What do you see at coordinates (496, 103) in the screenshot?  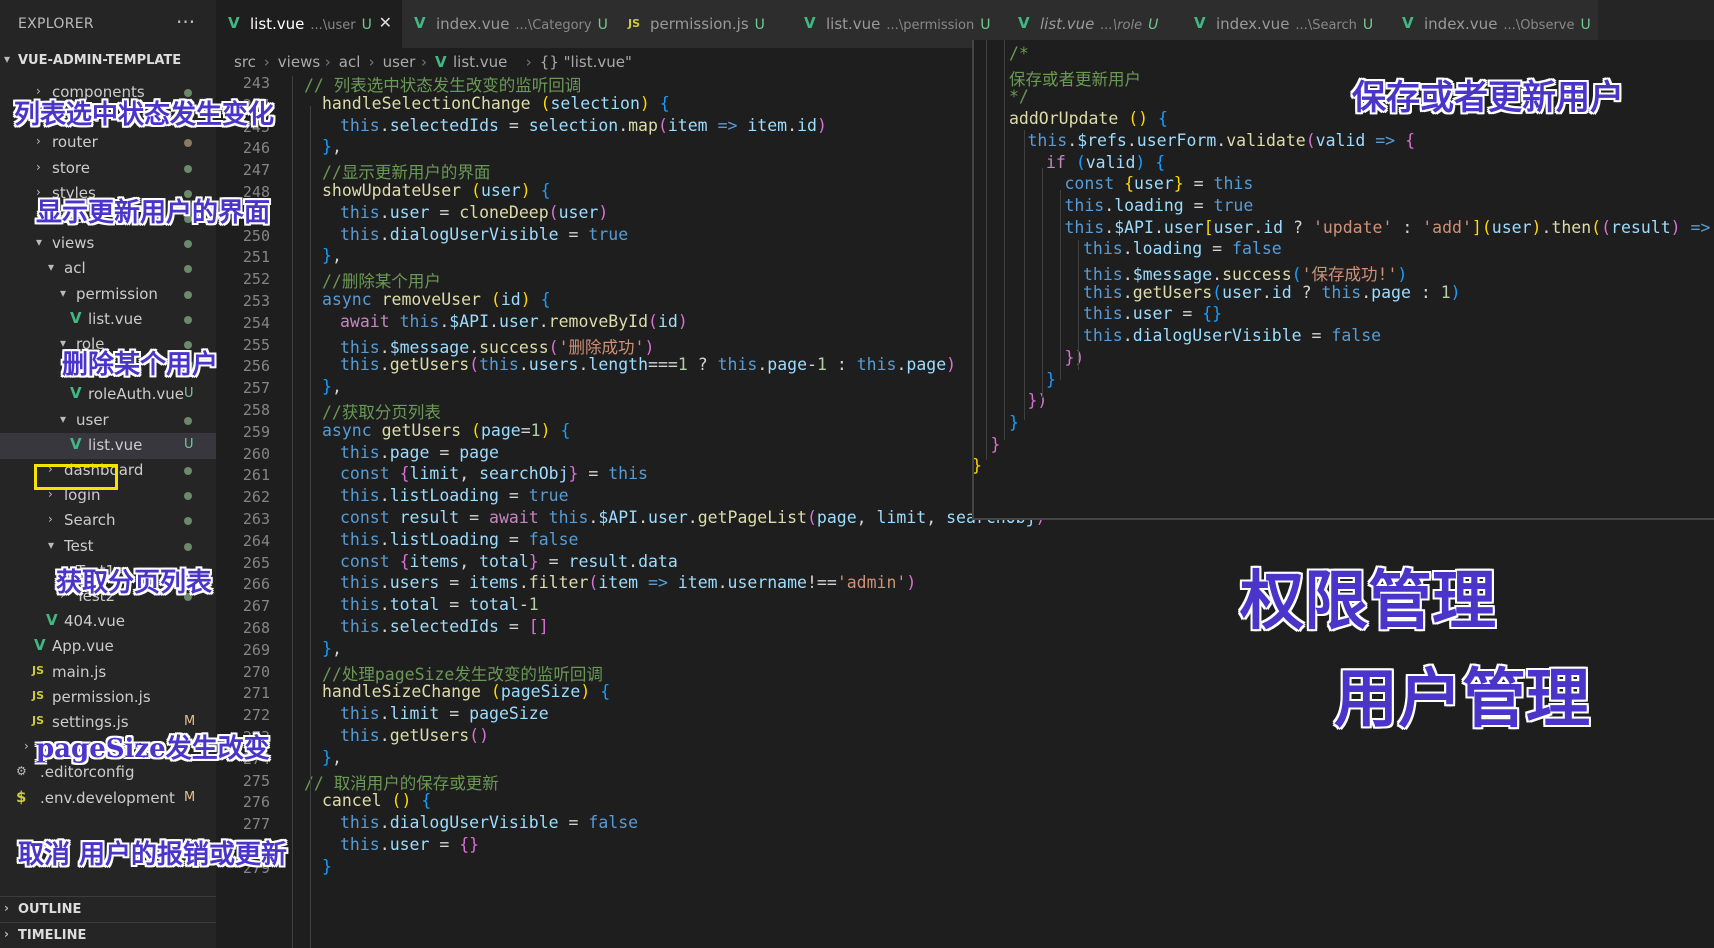 I see `code-line: handleSelectionChange (selection) {` at bounding box center [496, 103].